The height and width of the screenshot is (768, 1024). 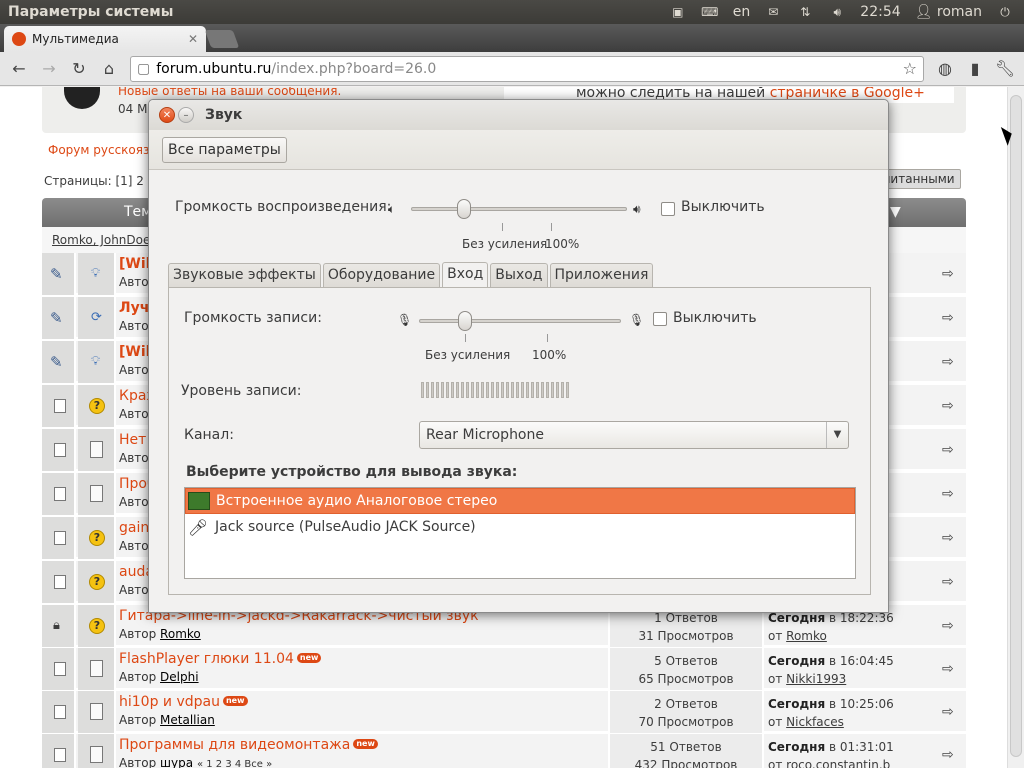 What do you see at coordinates (601, 275) in the screenshot?
I see `tab-4: Приложения` at bounding box center [601, 275].